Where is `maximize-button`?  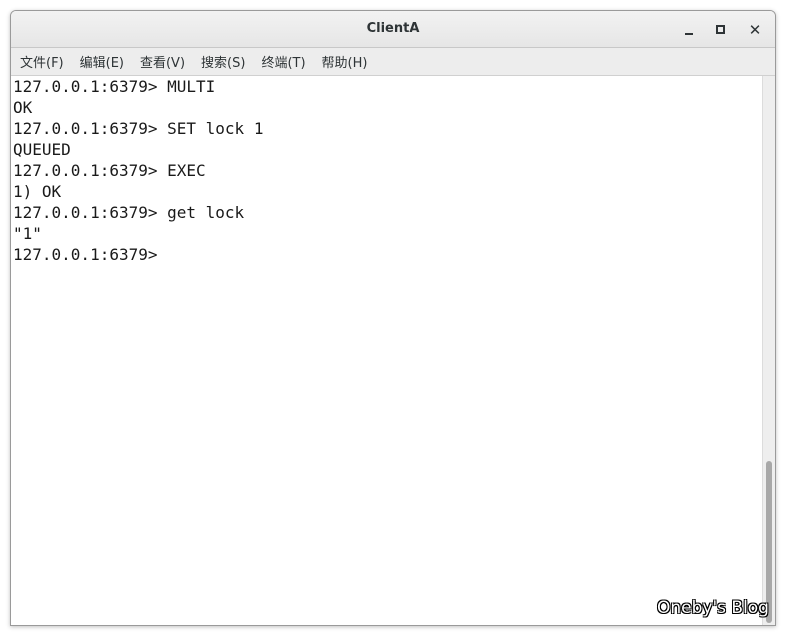 maximize-button is located at coordinates (721, 30).